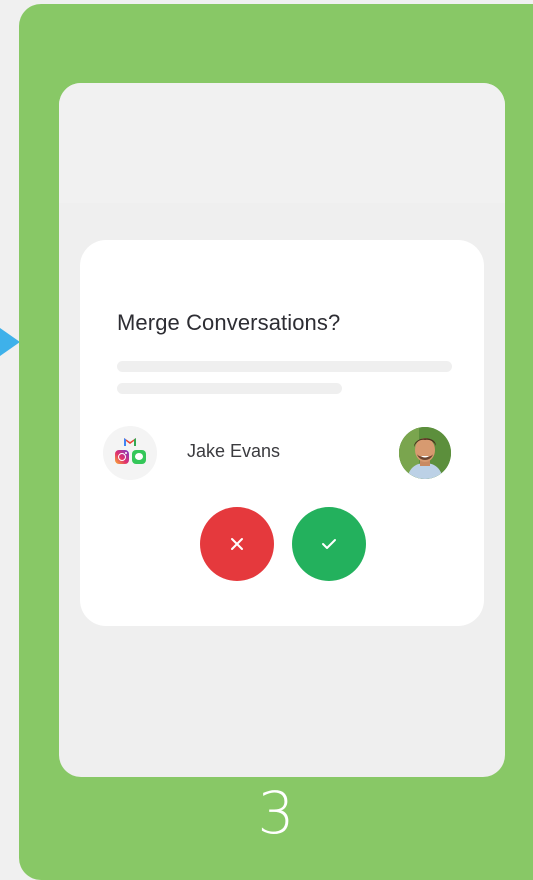  I want to click on imessage-icon, so click(139, 457).